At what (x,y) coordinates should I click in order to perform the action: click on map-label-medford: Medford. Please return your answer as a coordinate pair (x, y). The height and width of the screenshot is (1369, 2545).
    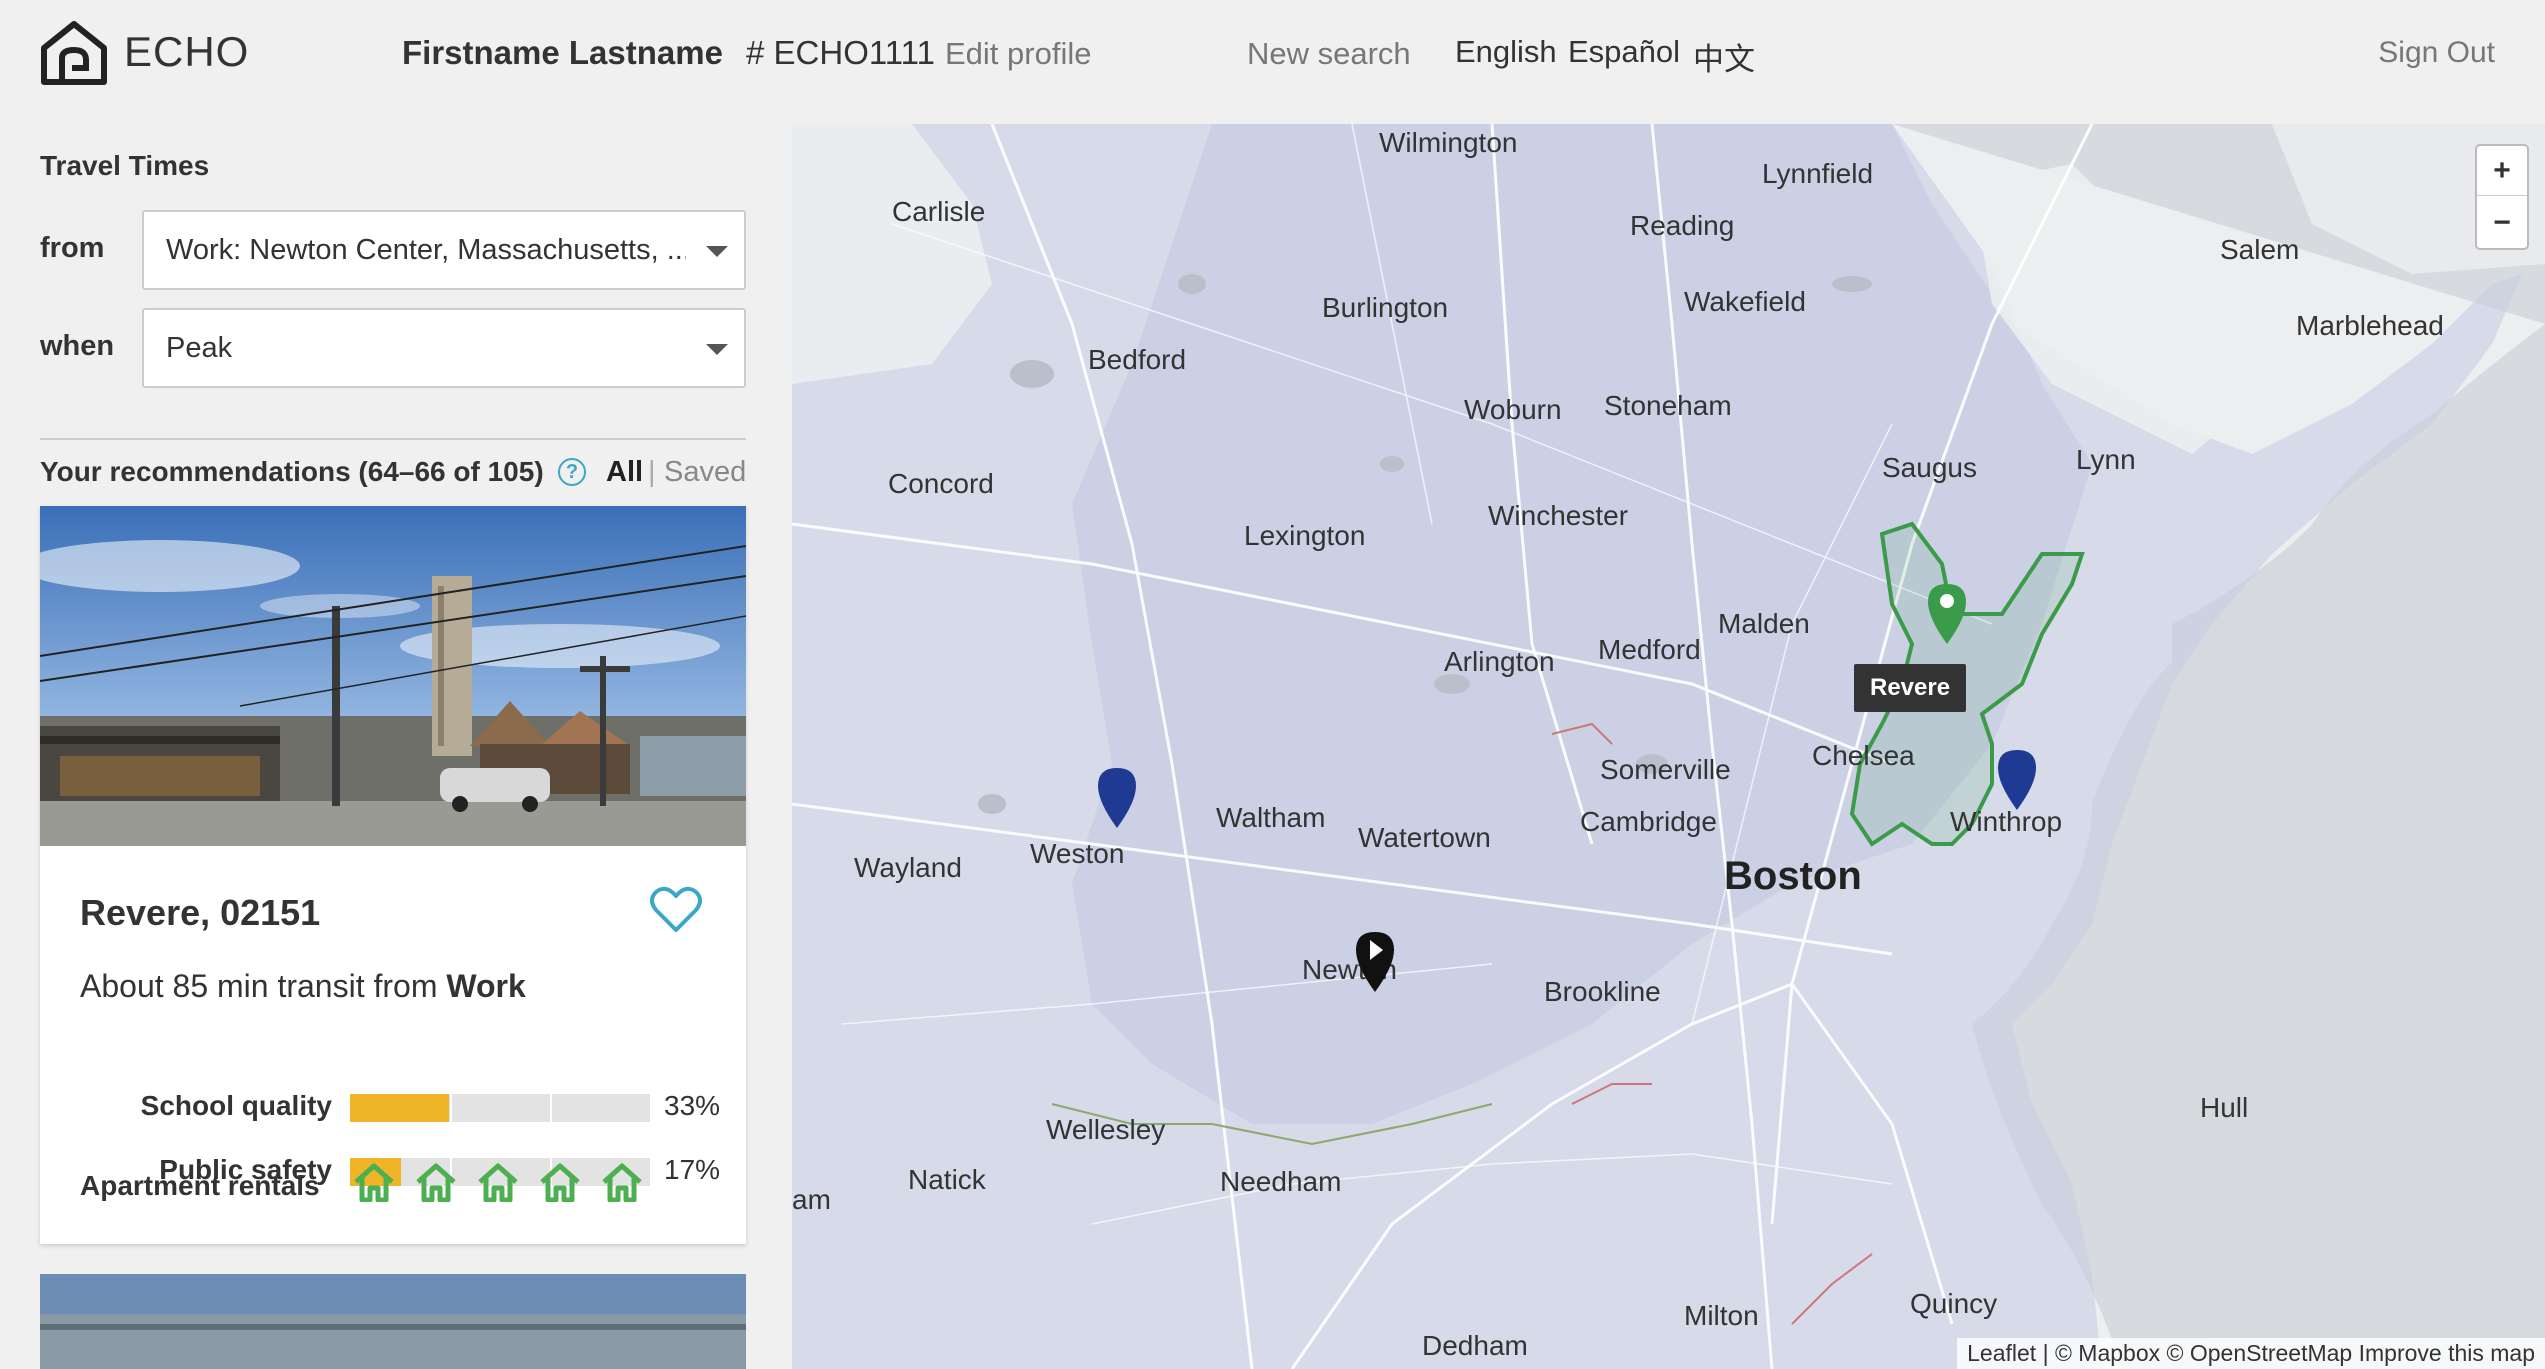
    Looking at the image, I should click on (1649, 649).